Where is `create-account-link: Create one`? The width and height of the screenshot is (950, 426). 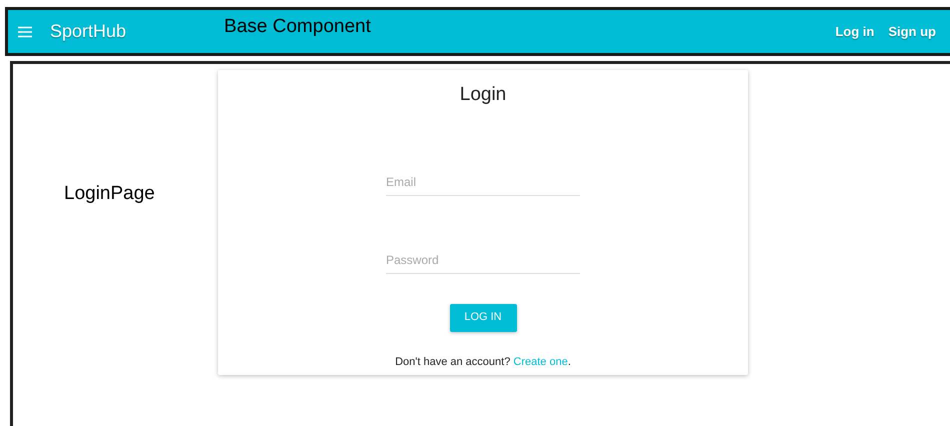
create-account-link: Create one is located at coordinates (540, 362).